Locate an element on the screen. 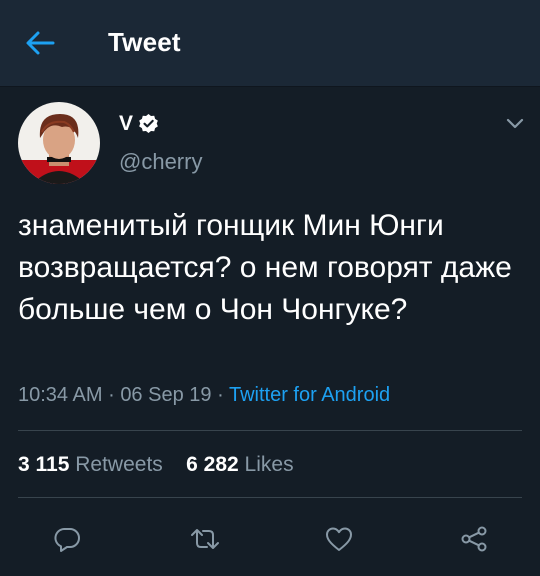 The width and height of the screenshot is (540, 576). like-button is located at coordinates (339, 539).